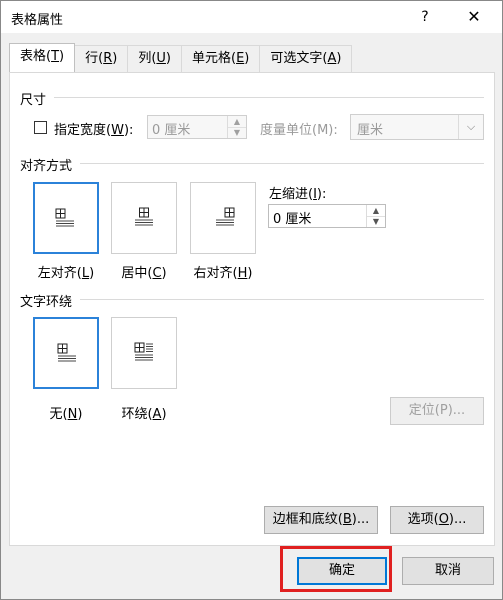 The width and height of the screenshot is (503, 600). Describe the element at coordinates (154, 58) in the screenshot. I see `tab-column: 列(U)` at that location.